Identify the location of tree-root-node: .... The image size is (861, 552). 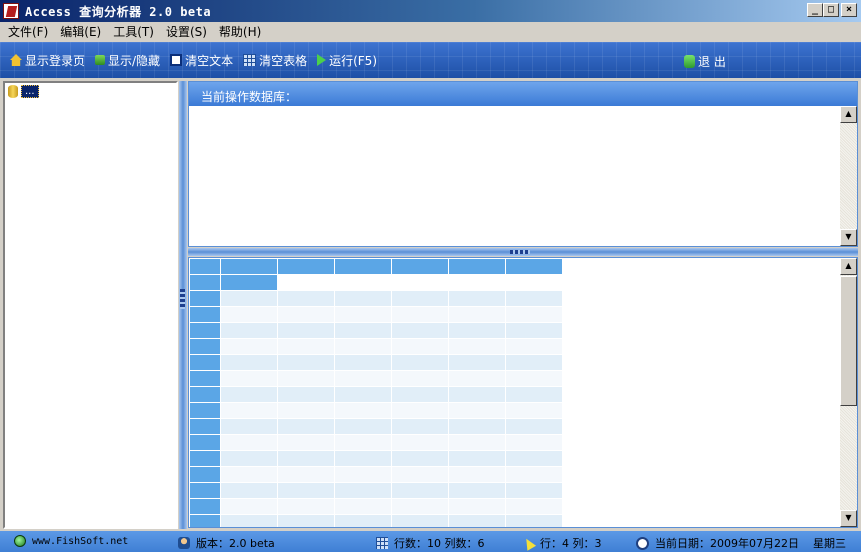
(23, 91).